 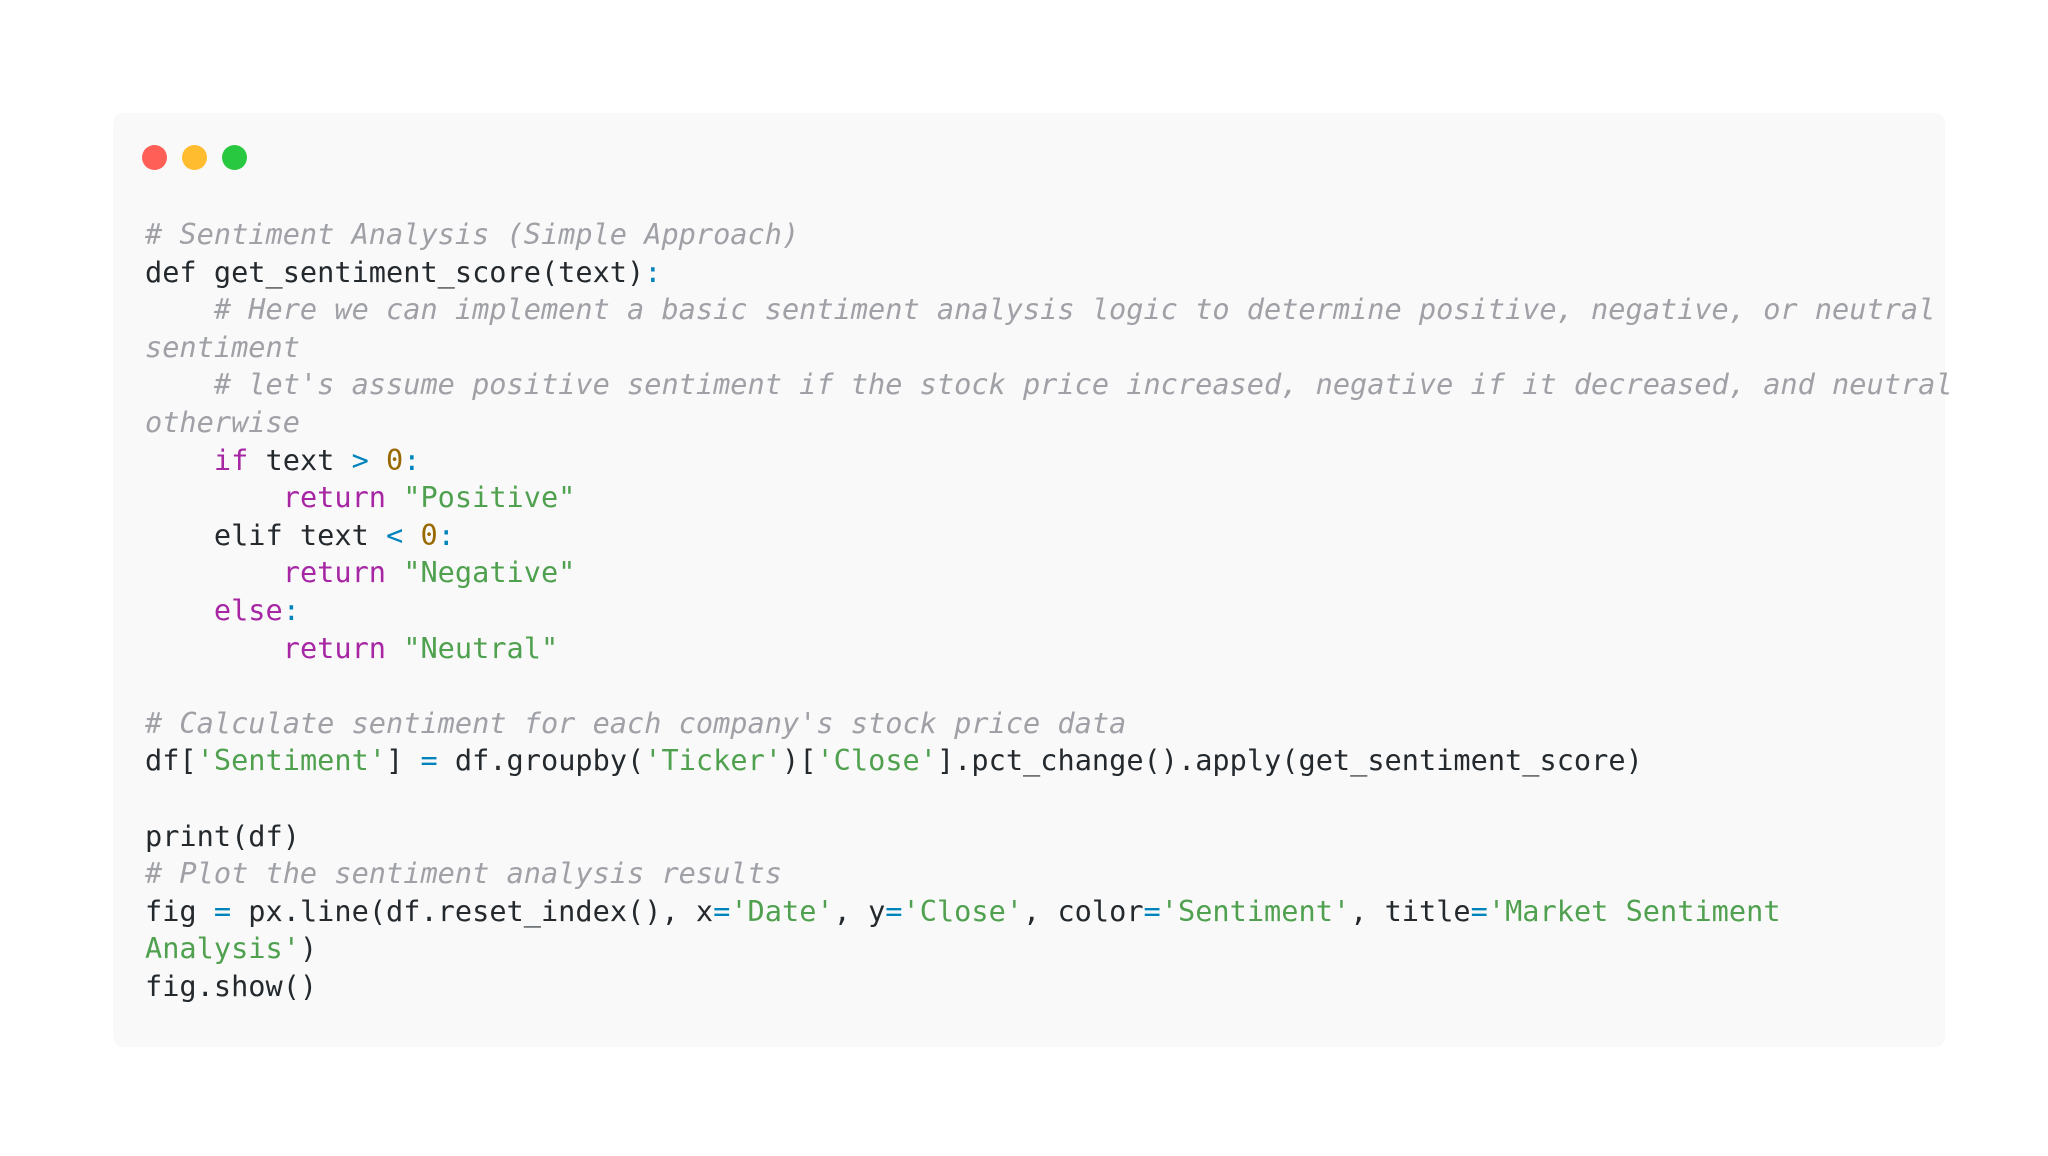 I want to click on code-line: else:, so click(x=1032, y=611).